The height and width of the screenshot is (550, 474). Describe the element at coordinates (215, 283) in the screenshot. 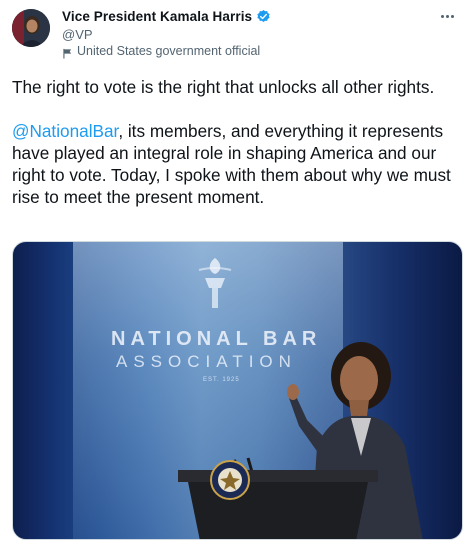

I see `torch-logo-icon` at that location.